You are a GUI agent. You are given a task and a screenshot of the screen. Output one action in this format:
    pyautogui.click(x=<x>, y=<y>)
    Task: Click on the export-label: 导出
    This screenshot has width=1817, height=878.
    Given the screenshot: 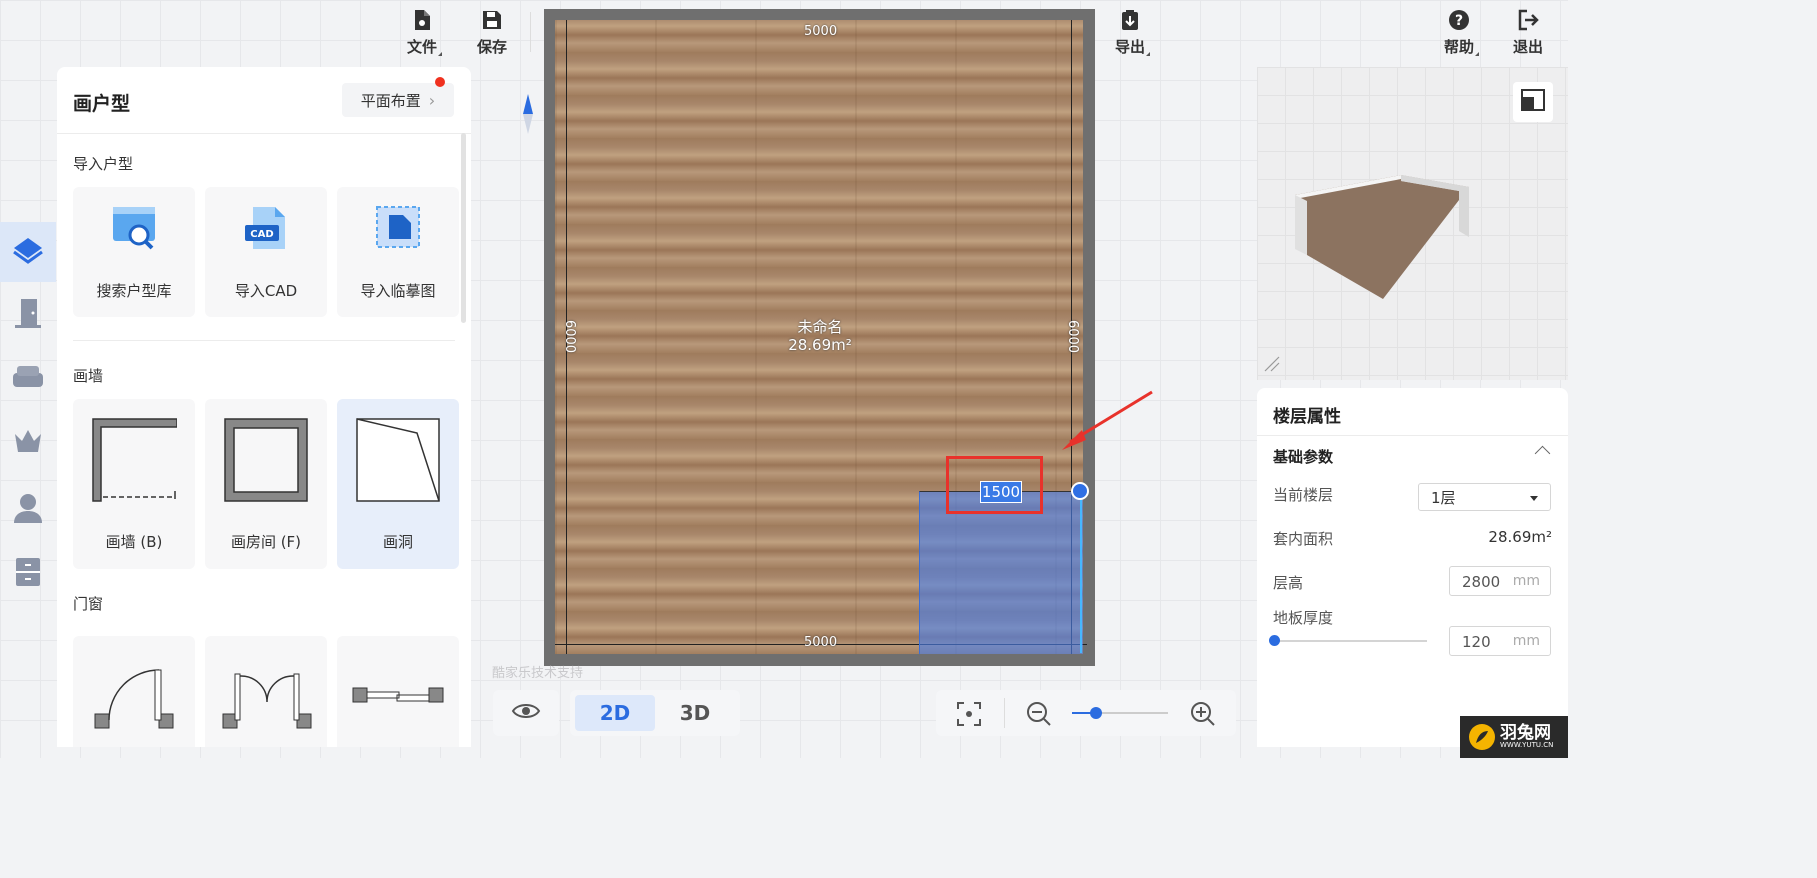 What is the action you would take?
    pyautogui.click(x=1129, y=47)
    